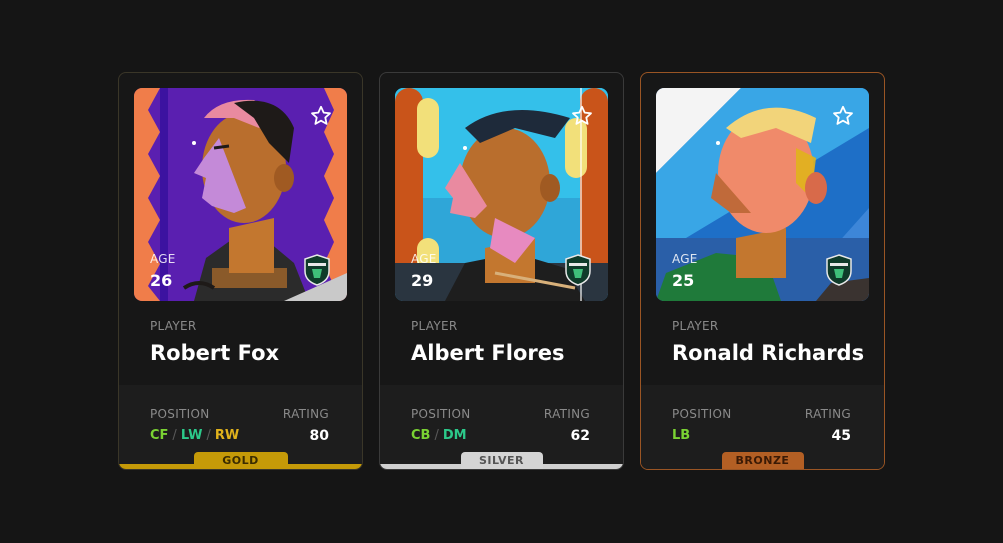 The width and height of the screenshot is (1003, 543). Describe the element at coordinates (683, 280) in the screenshot. I see `age-value: 25` at that location.